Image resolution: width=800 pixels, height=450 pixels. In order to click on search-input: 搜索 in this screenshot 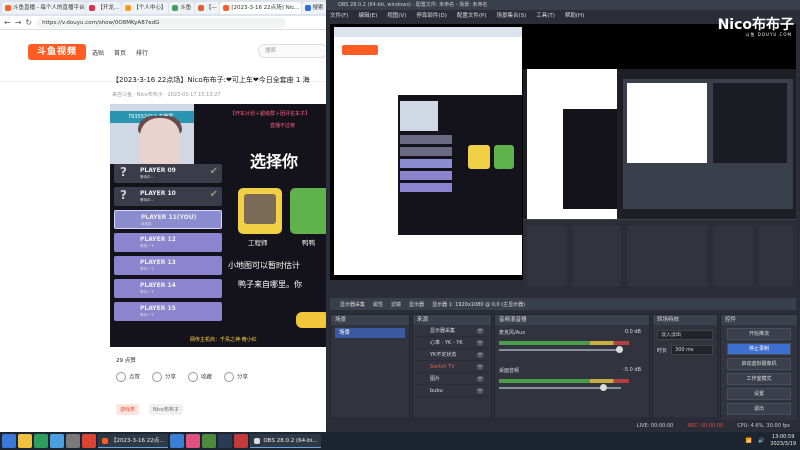, I will do `click(292, 51)`.